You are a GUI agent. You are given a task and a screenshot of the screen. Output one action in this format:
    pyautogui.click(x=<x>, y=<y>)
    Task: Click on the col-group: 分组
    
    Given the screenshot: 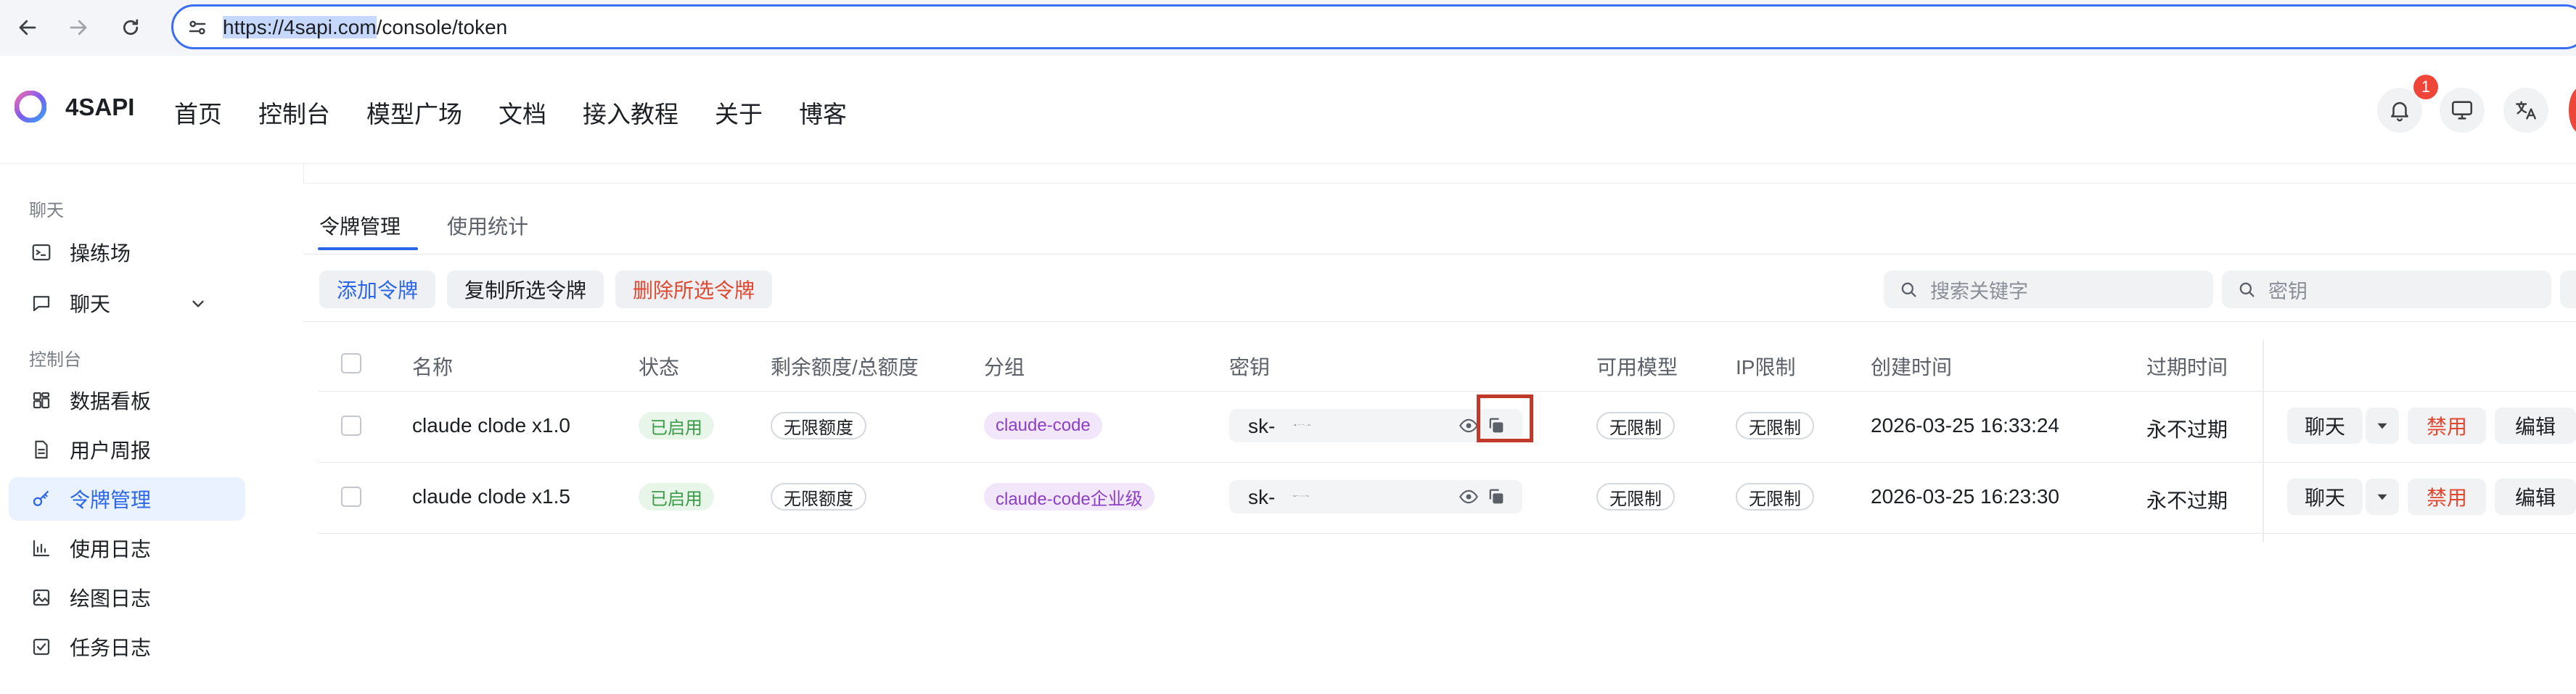 What is the action you would take?
    pyautogui.click(x=1004, y=367)
    